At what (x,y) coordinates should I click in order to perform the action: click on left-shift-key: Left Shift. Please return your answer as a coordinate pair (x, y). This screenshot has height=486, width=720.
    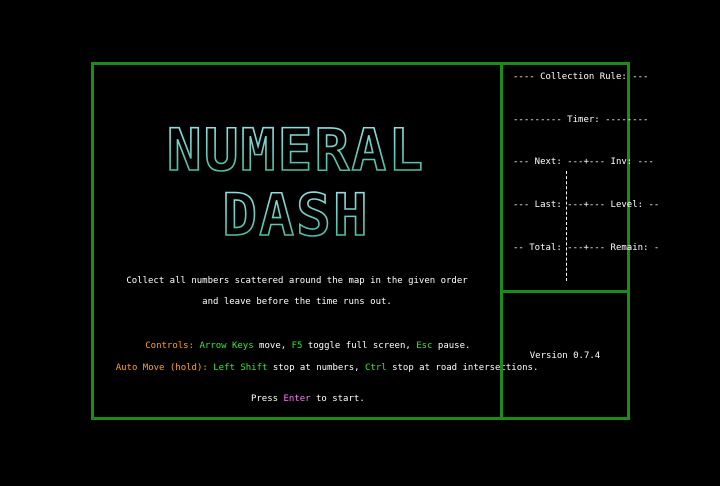
    Looking at the image, I should click on (237, 368).